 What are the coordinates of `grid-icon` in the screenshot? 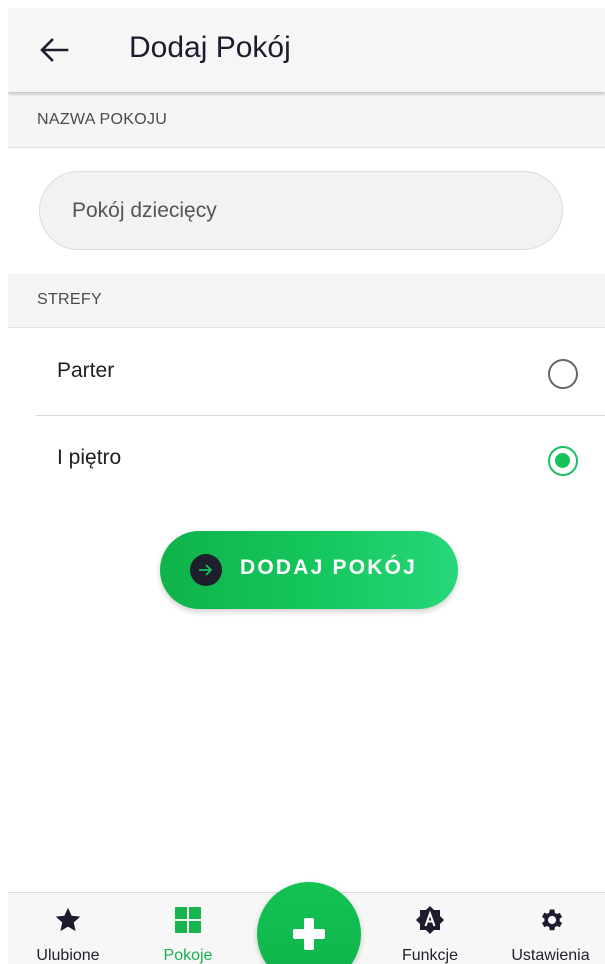 It's located at (188, 920).